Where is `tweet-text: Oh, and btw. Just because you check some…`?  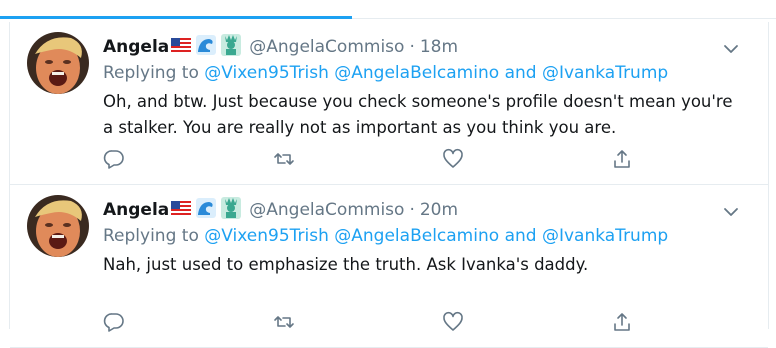
tweet-text: Oh, and btw. Just because you check some… is located at coordinates (418, 114).